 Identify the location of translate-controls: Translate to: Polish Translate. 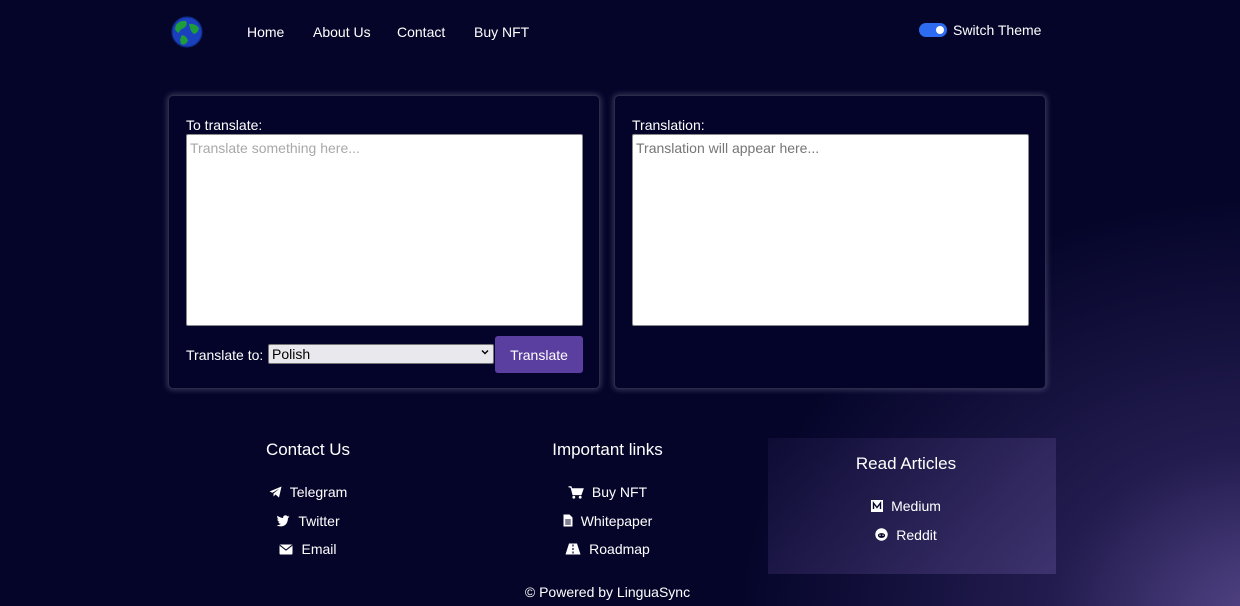
(384, 354).